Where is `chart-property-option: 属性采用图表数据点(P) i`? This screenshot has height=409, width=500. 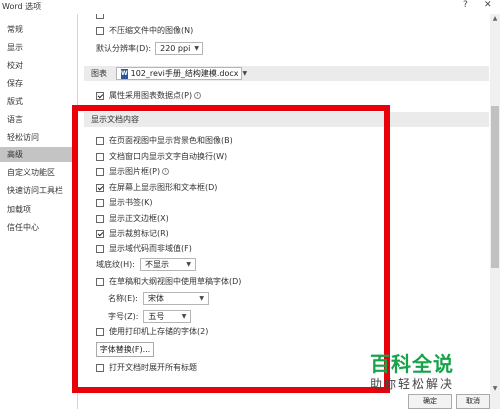 chart-property-option: 属性采用图表数据点(P) i is located at coordinates (149, 95).